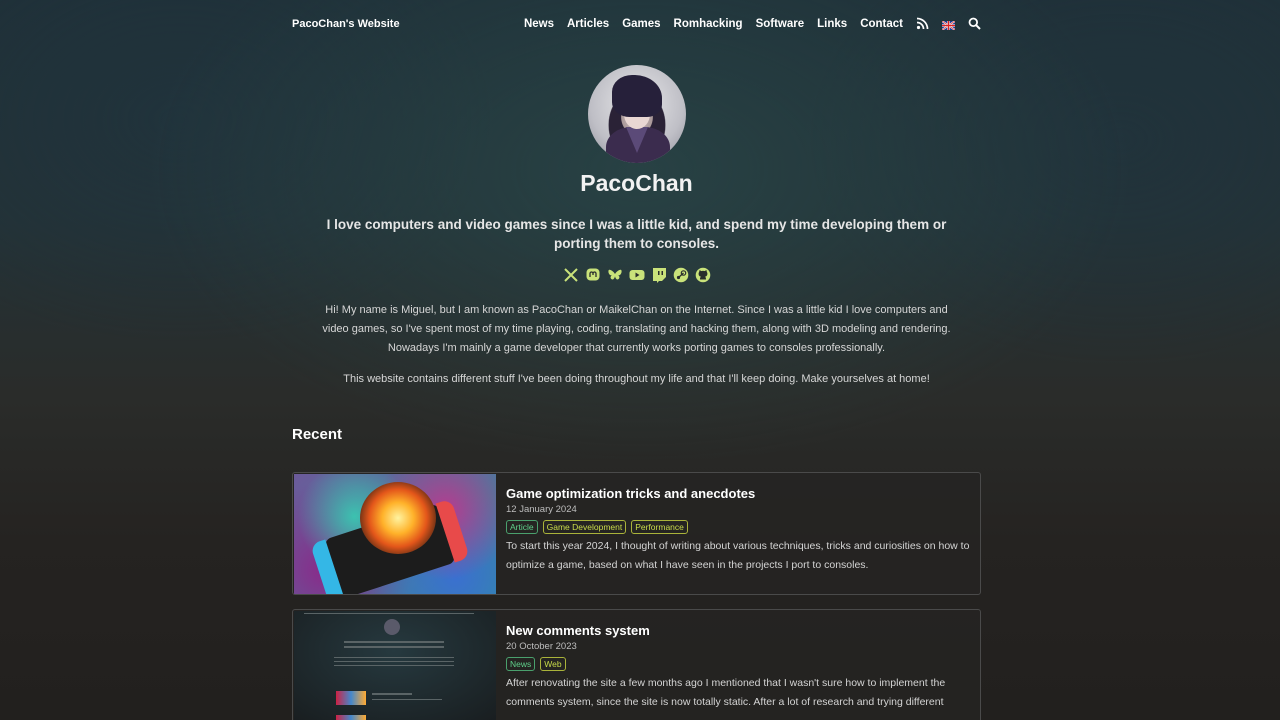 The height and width of the screenshot is (720, 1280). What do you see at coordinates (922, 23) in the screenshot?
I see `rss-icon` at bounding box center [922, 23].